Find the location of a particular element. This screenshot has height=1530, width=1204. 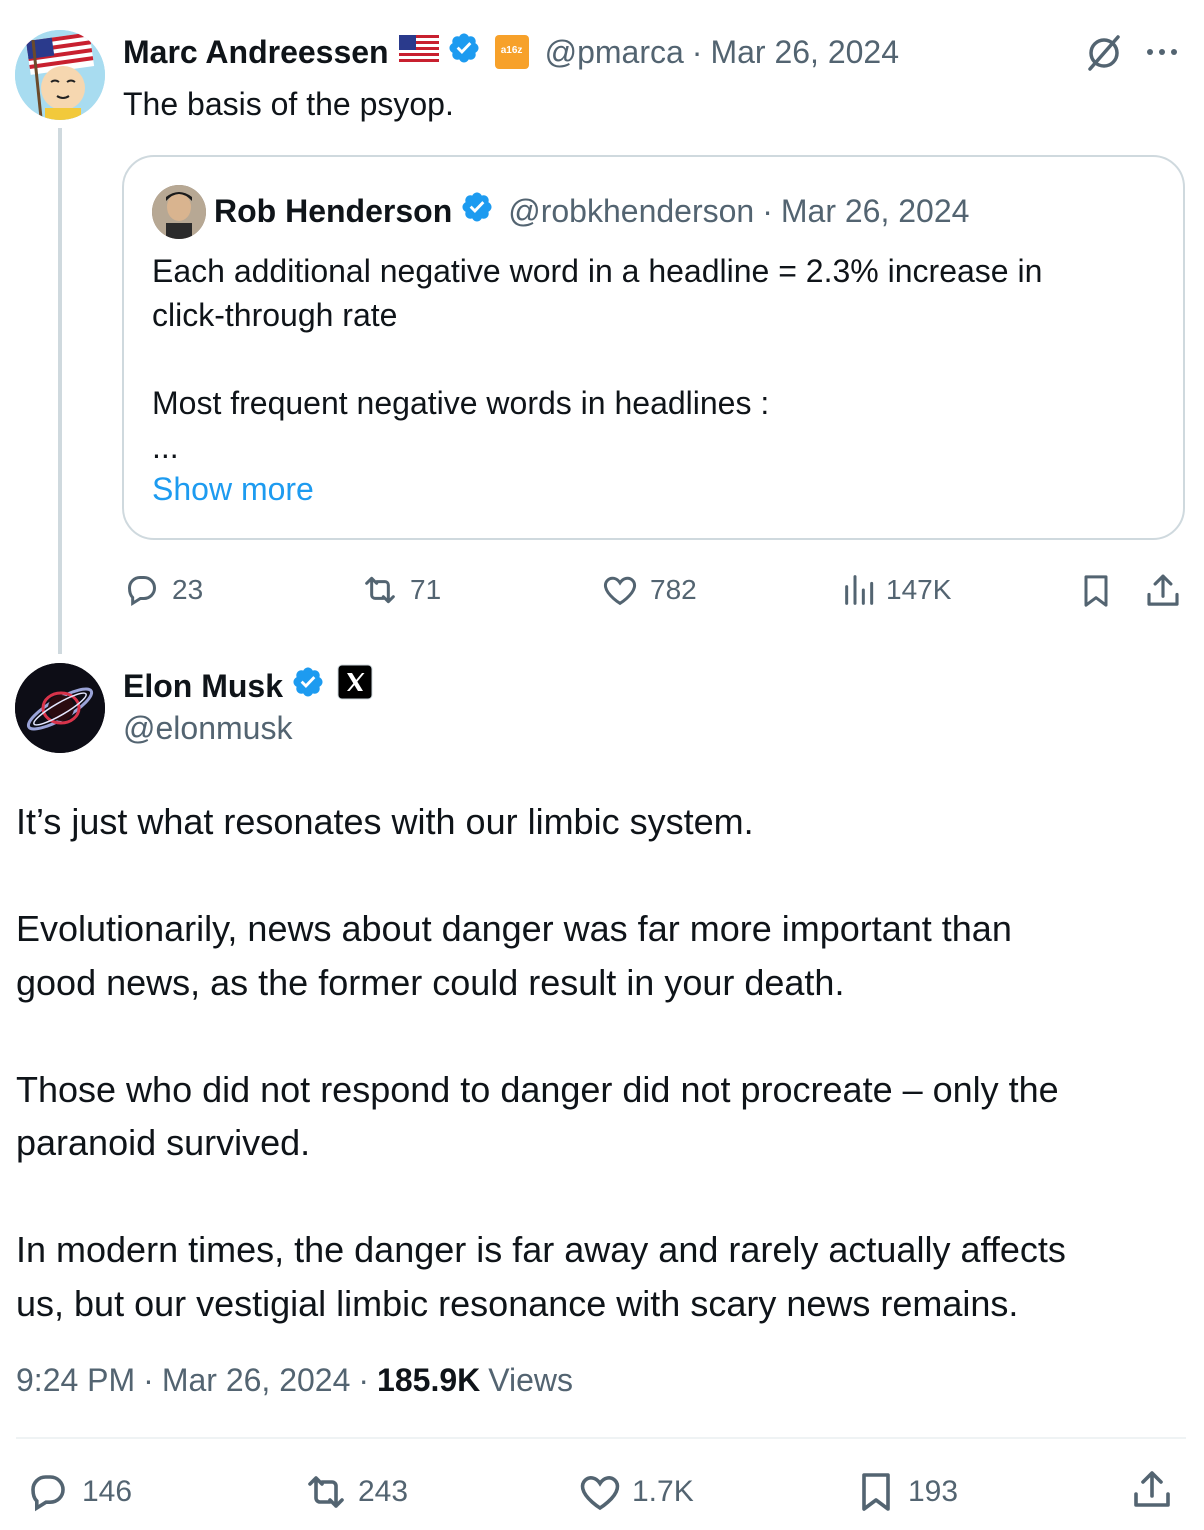

reply-count: 23 is located at coordinates (188, 589).